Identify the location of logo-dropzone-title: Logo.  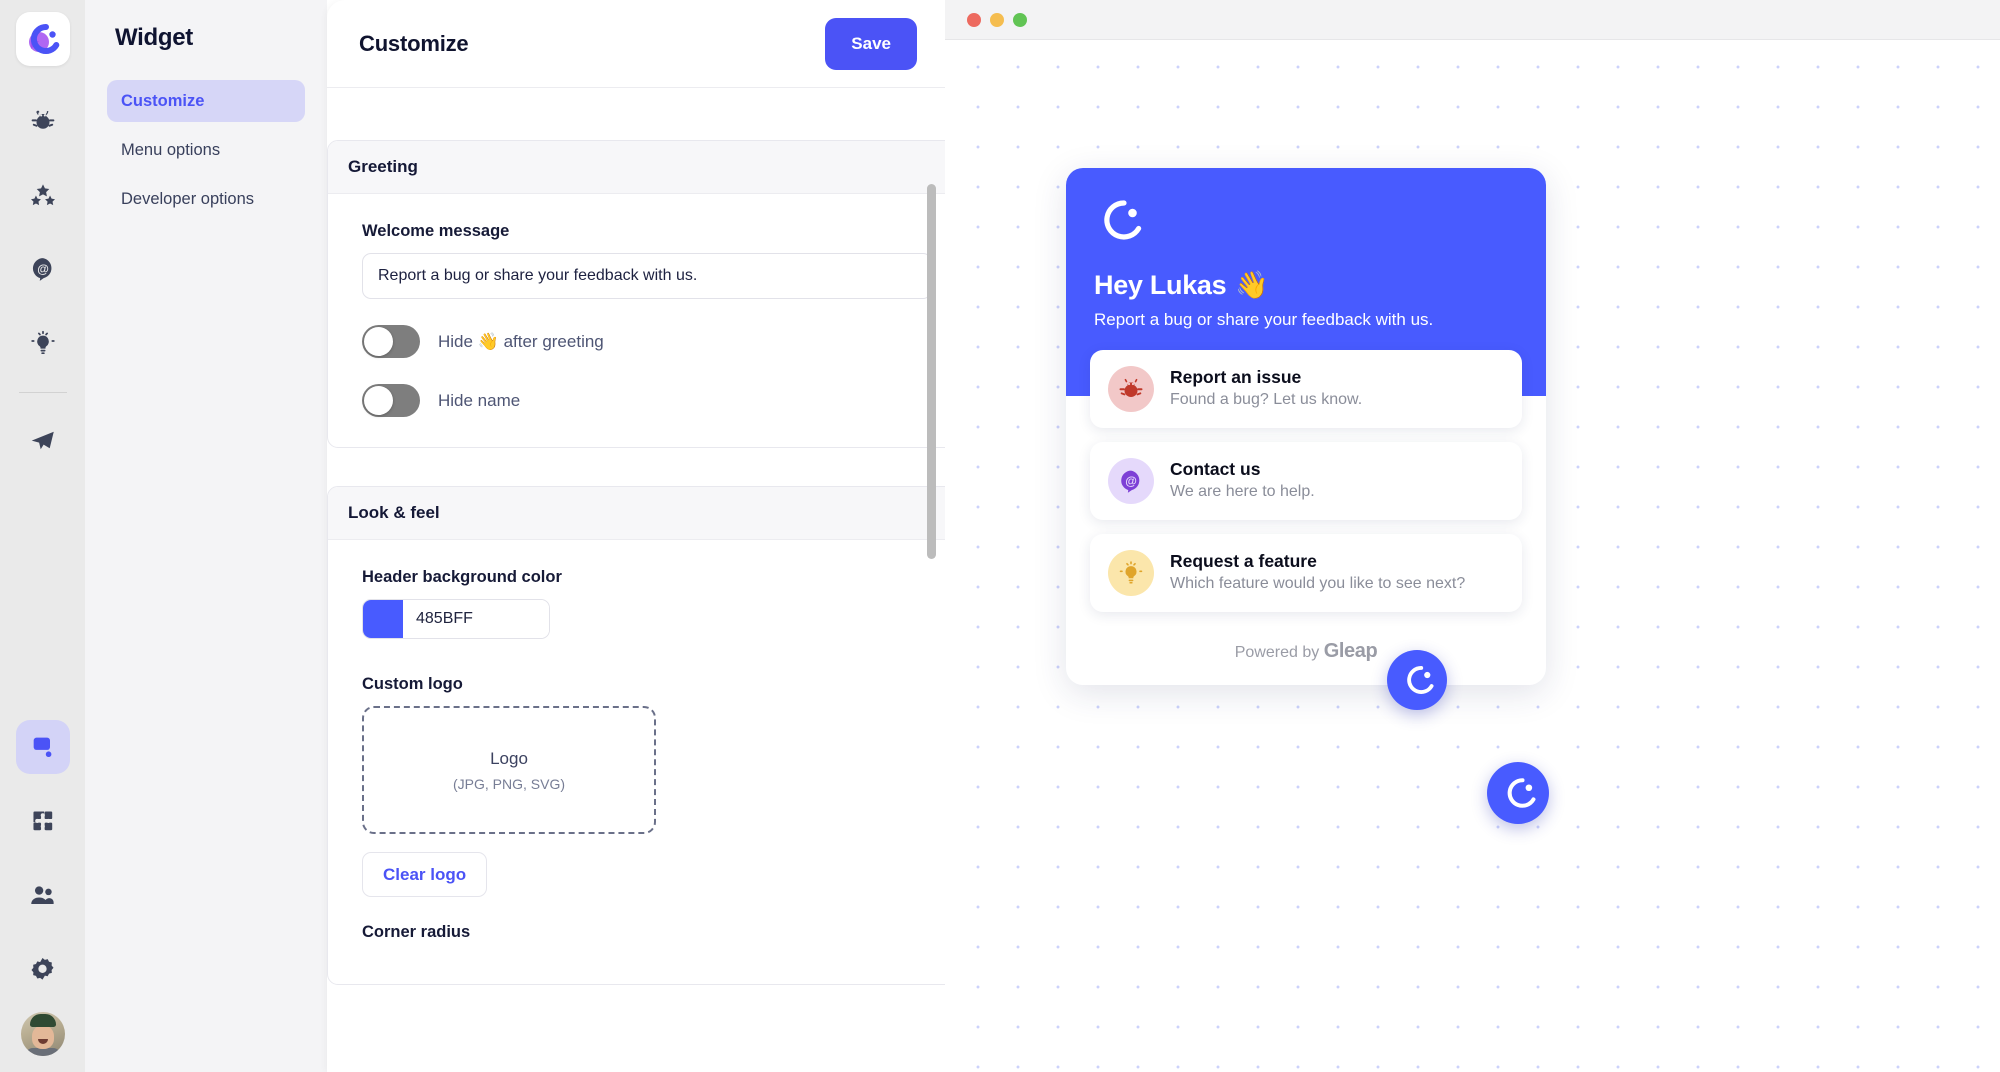
(509, 758).